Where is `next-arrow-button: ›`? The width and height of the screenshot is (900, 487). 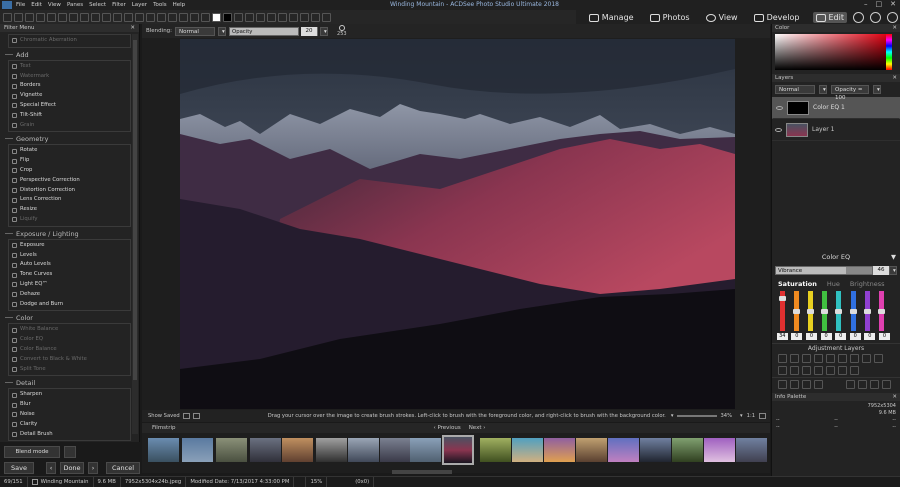 next-arrow-button: › is located at coordinates (93, 468).